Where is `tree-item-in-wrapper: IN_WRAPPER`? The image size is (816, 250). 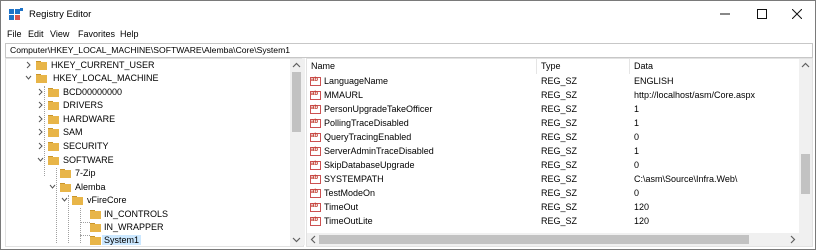 tree-item-in-wrapper: IN_WRAPPER is located at coordinates (147, 227).